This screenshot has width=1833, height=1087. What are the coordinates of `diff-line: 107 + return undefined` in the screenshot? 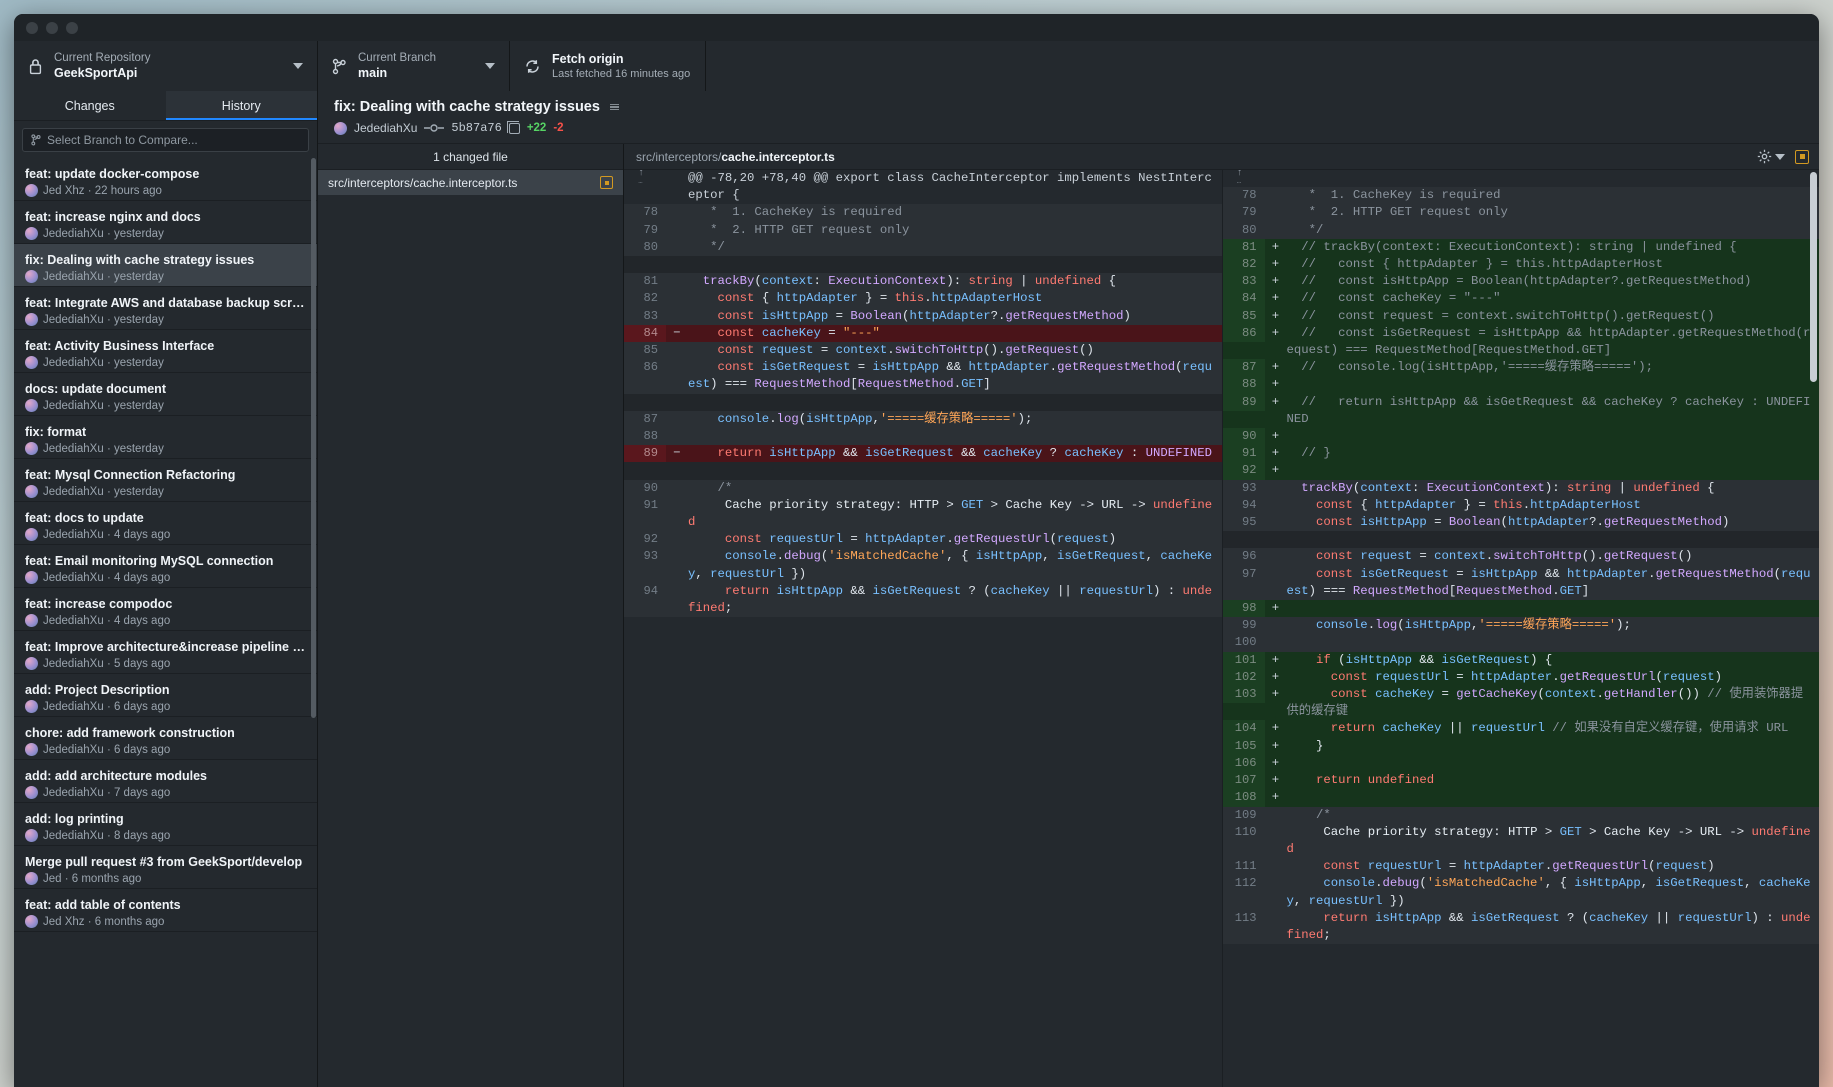 It's located at (1520, 781).